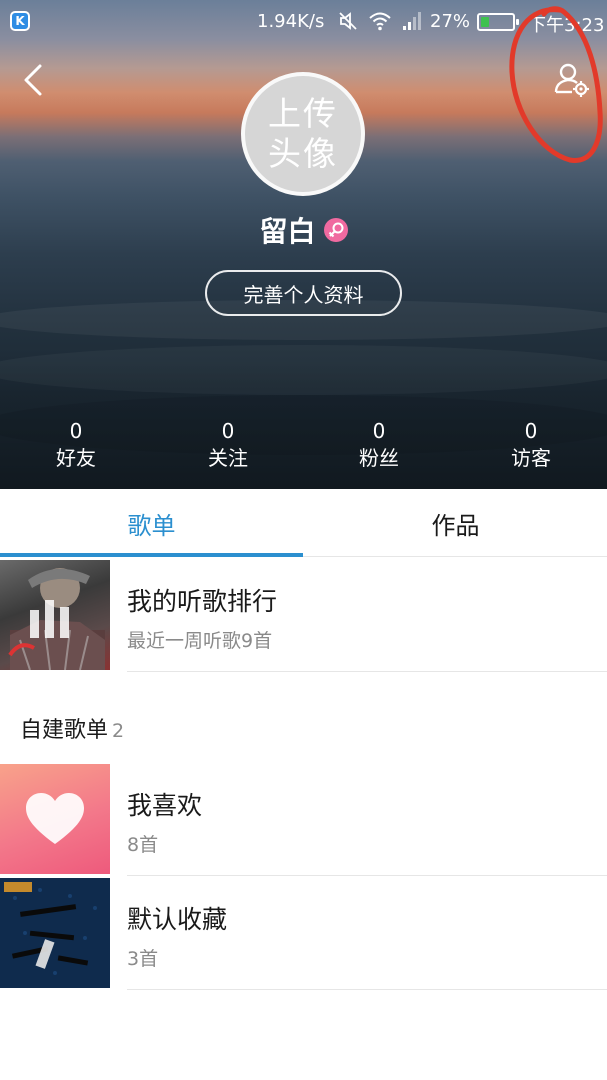  What do you see at coordinates (572, 80) in the screenshot?
I see `user-settings-icon` at bounding box center [572, 80].